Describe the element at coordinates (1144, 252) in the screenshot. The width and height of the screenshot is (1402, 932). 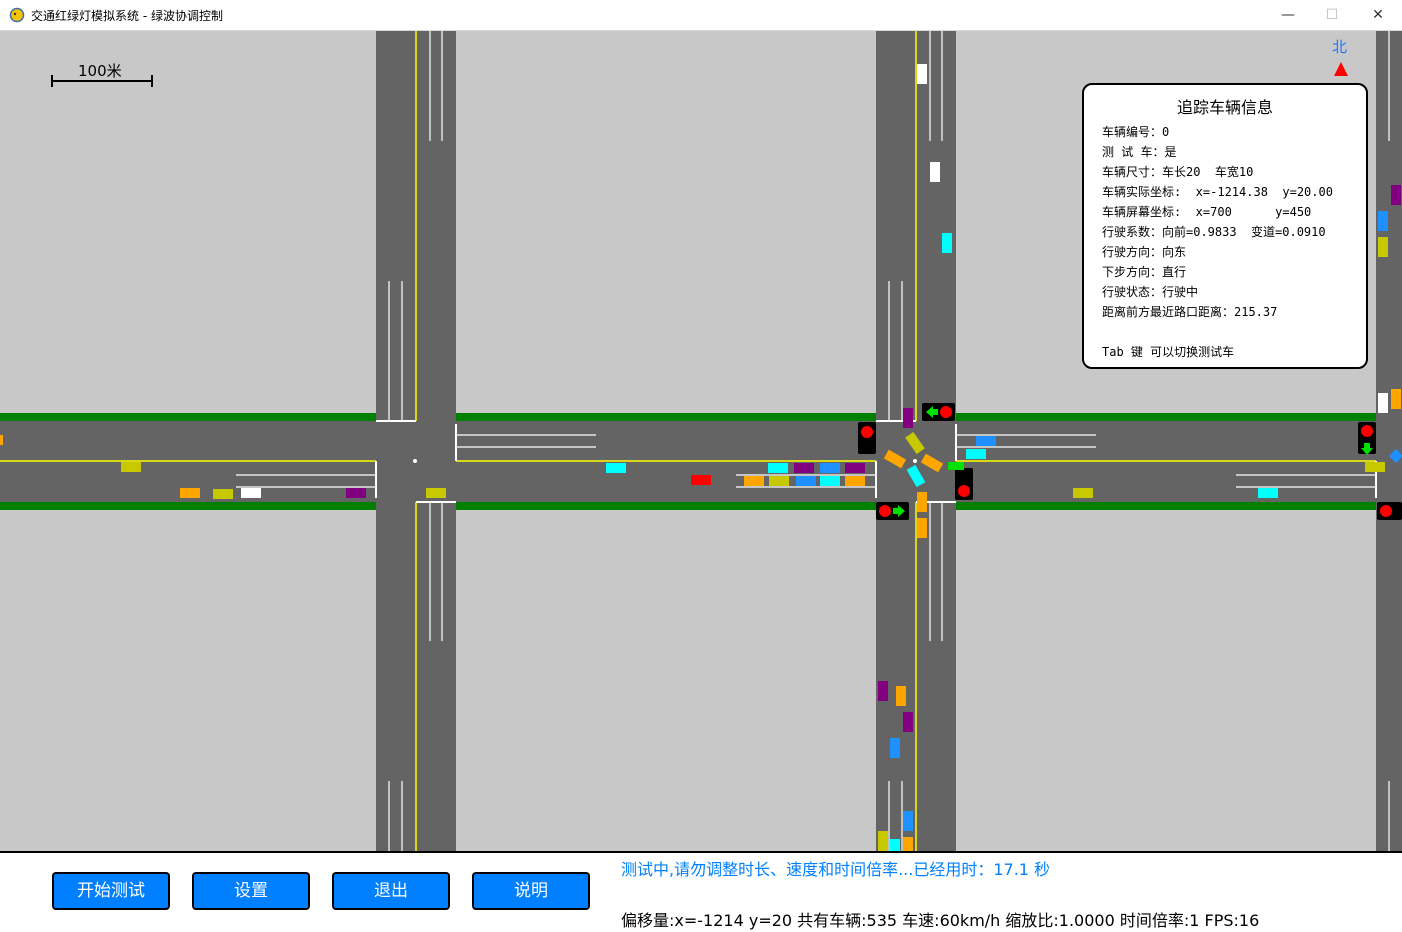
I see `info-direction: 行驶方向：向东` at that location.